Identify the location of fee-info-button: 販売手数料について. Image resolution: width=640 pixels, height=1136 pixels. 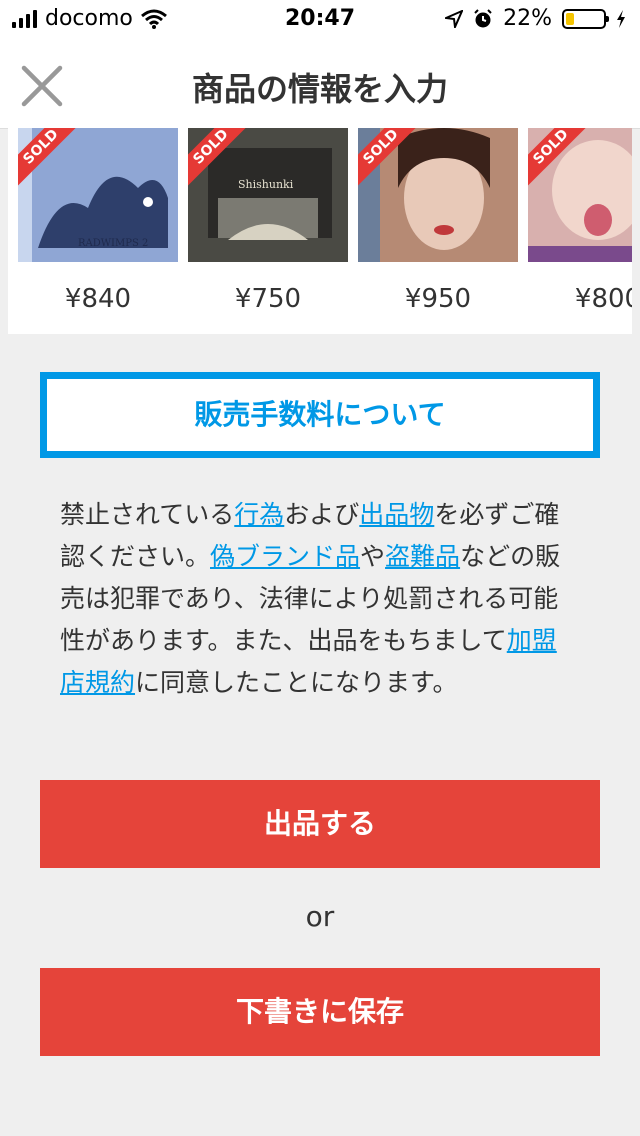
(320, 415).